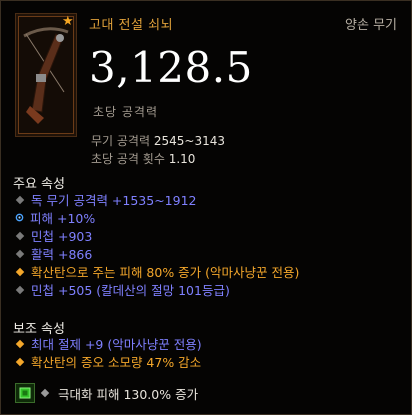 This screenshot has width=412, height=415. Describe the element at coordinates (128, 394) in the screenshot. I see `socket-bonus-text: 극대화 피해 130.0% 증가` at that location.